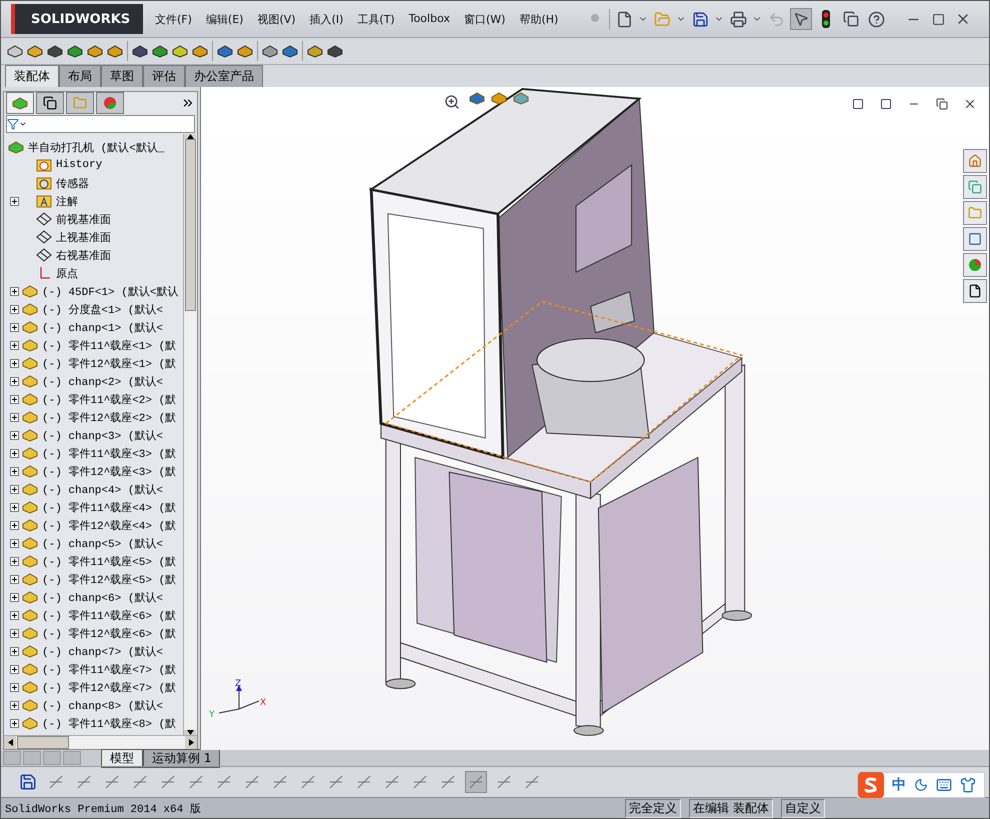  What do you see at coordinates (190, 434) in the screenshot?
I see `vertical-scrollbar` at bounding box center [190, 434].